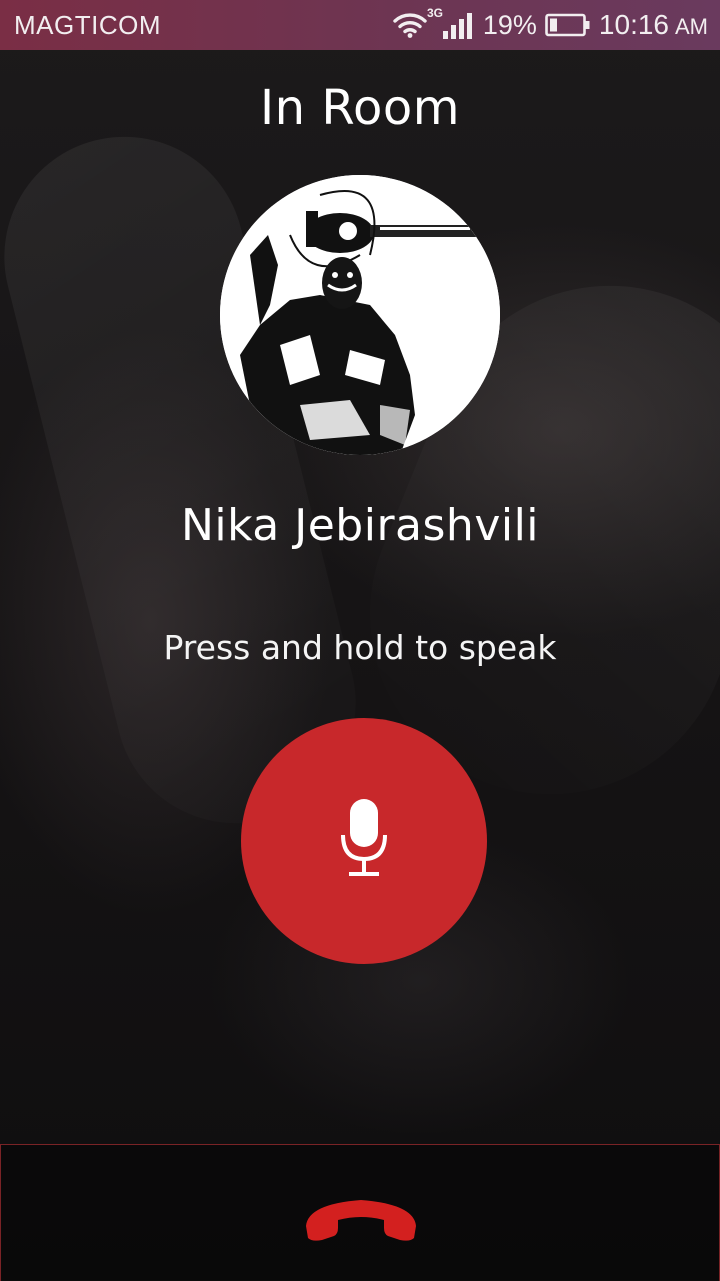 This screenshot has width=720, height=1281. I want to click on clock: 10:16 AM, so click(653, 25).